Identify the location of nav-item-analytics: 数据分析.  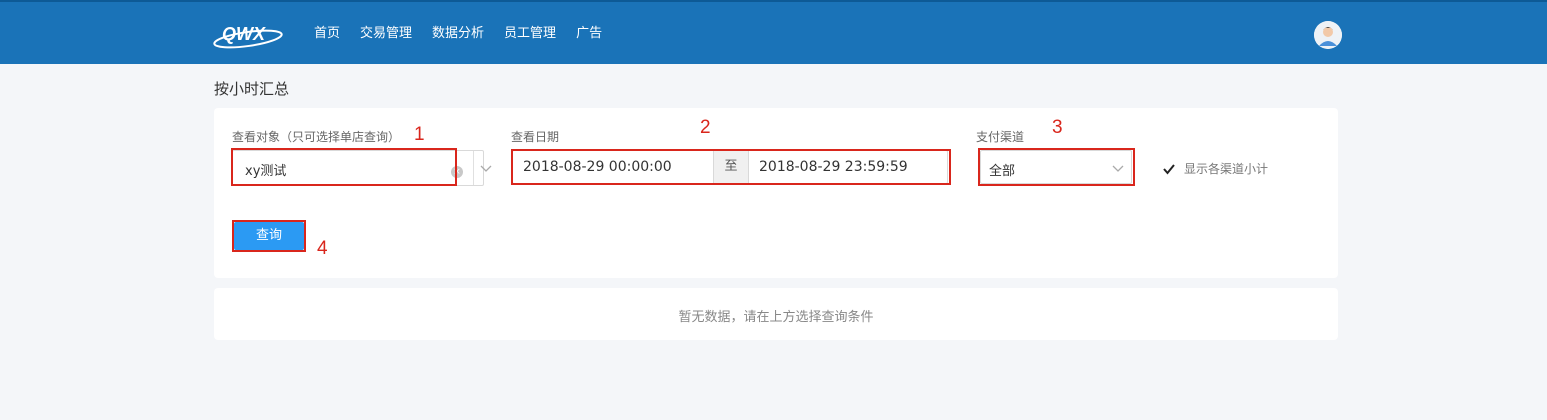
(458, 34).